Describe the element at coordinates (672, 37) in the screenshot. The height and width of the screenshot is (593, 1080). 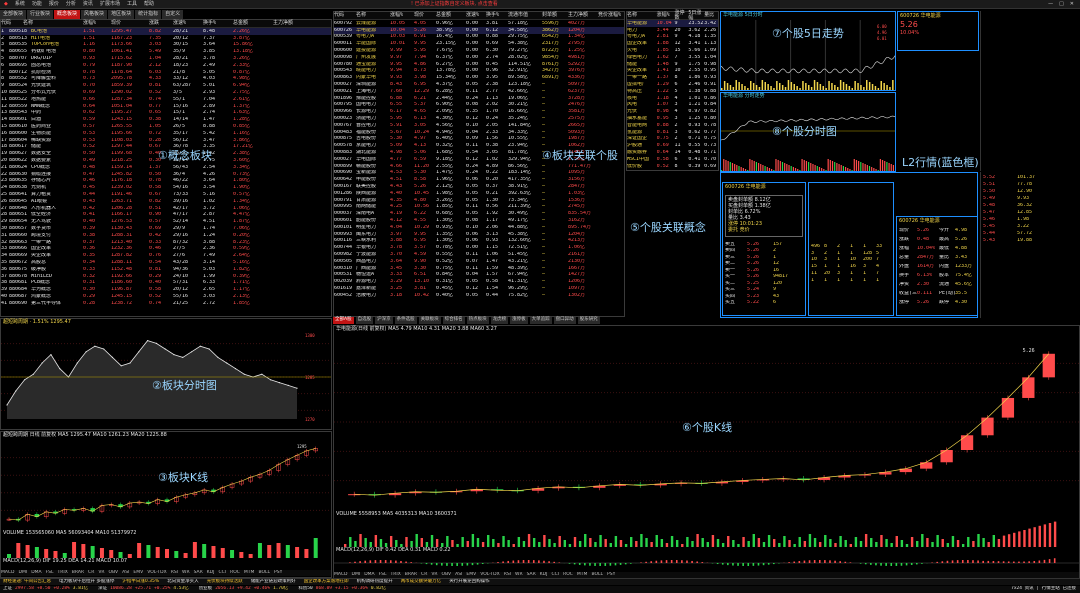
I see `concept-row: 粤电力A 2.81 9 4.18 1.35` at that location.